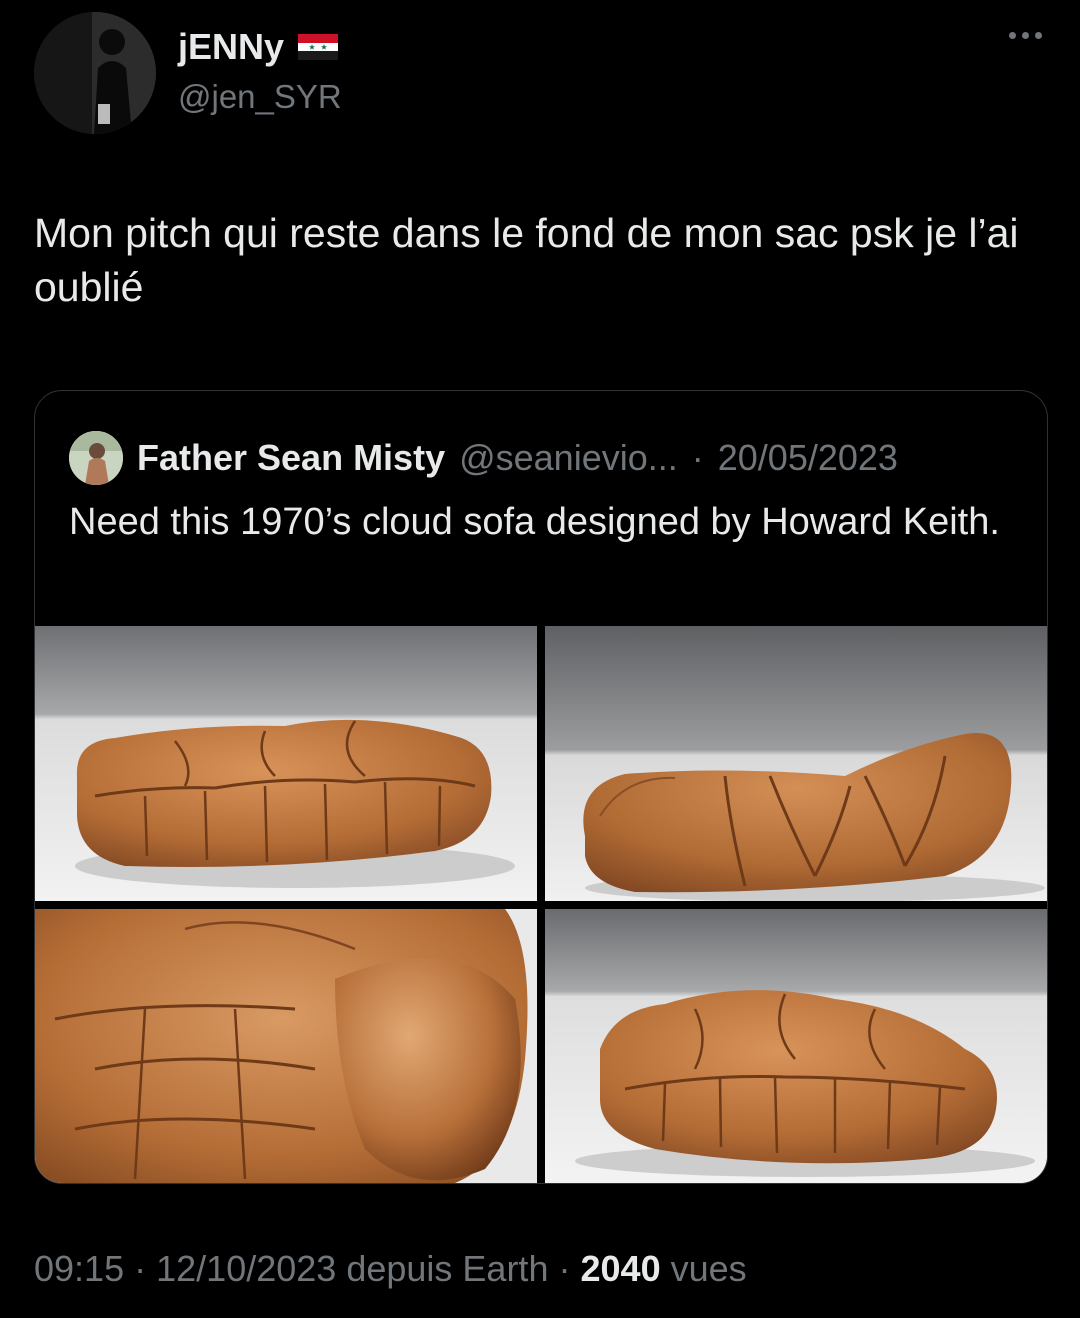 The height and width of the screenshot is (1318, 1080). What do you see at coordinates (231, 47) in the screenshot?
I see `author-name: jENNy` at bounding box center [231, 47].